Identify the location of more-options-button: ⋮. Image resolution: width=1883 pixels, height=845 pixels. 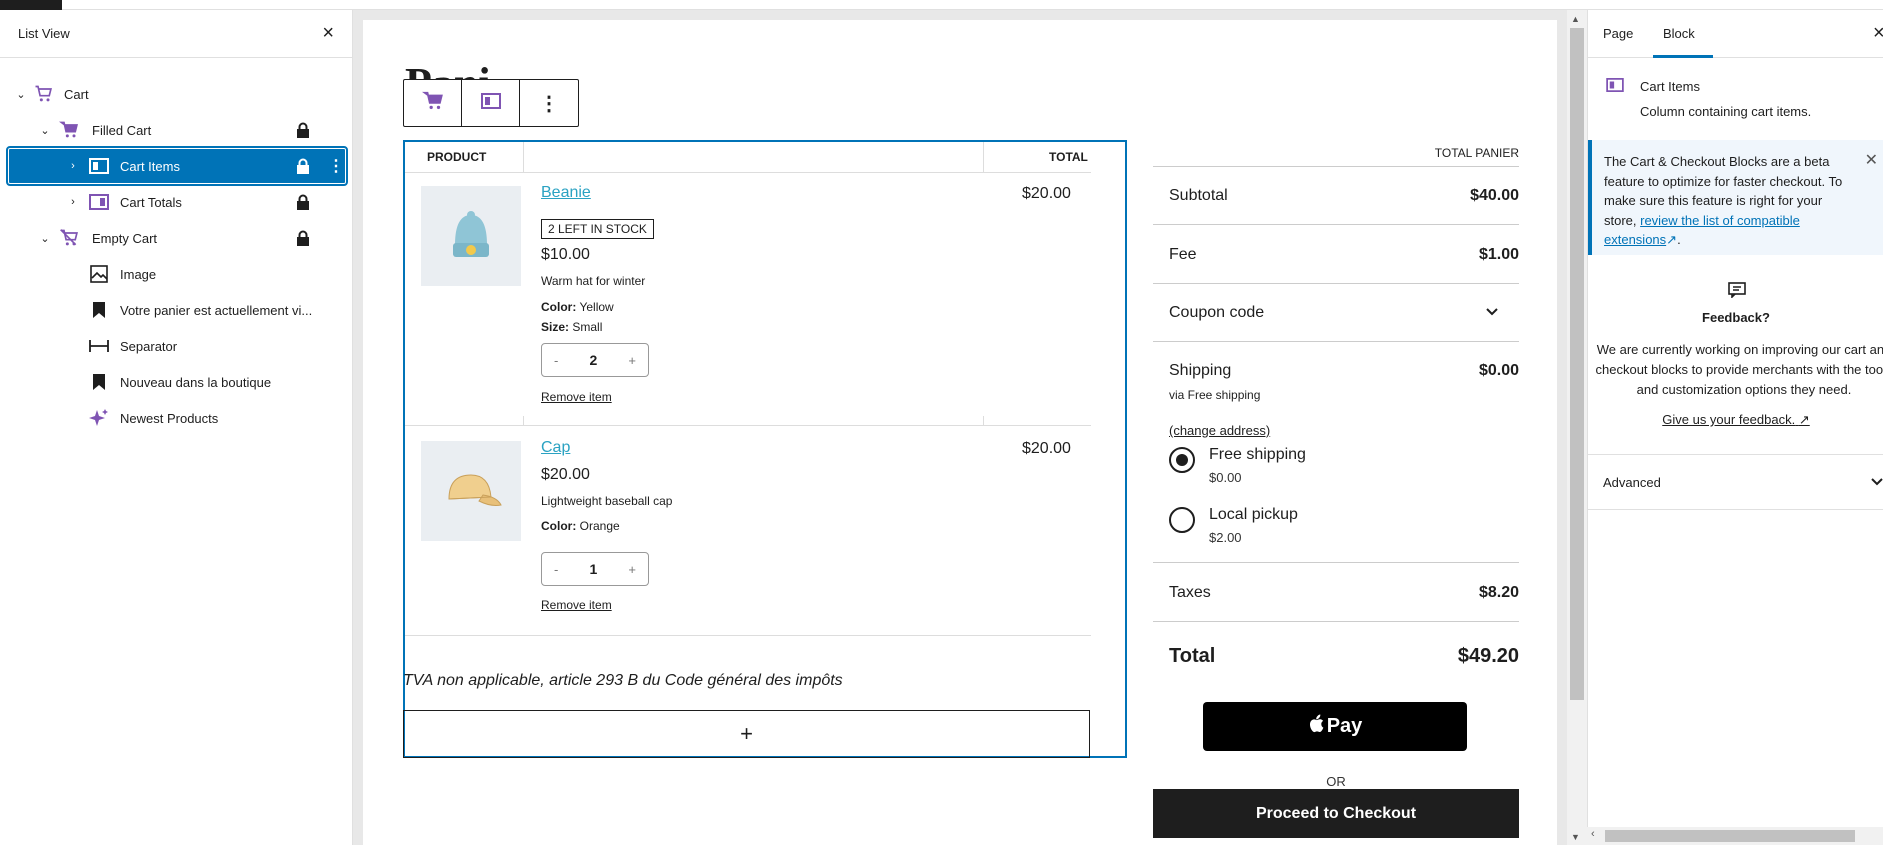
(549, 103).